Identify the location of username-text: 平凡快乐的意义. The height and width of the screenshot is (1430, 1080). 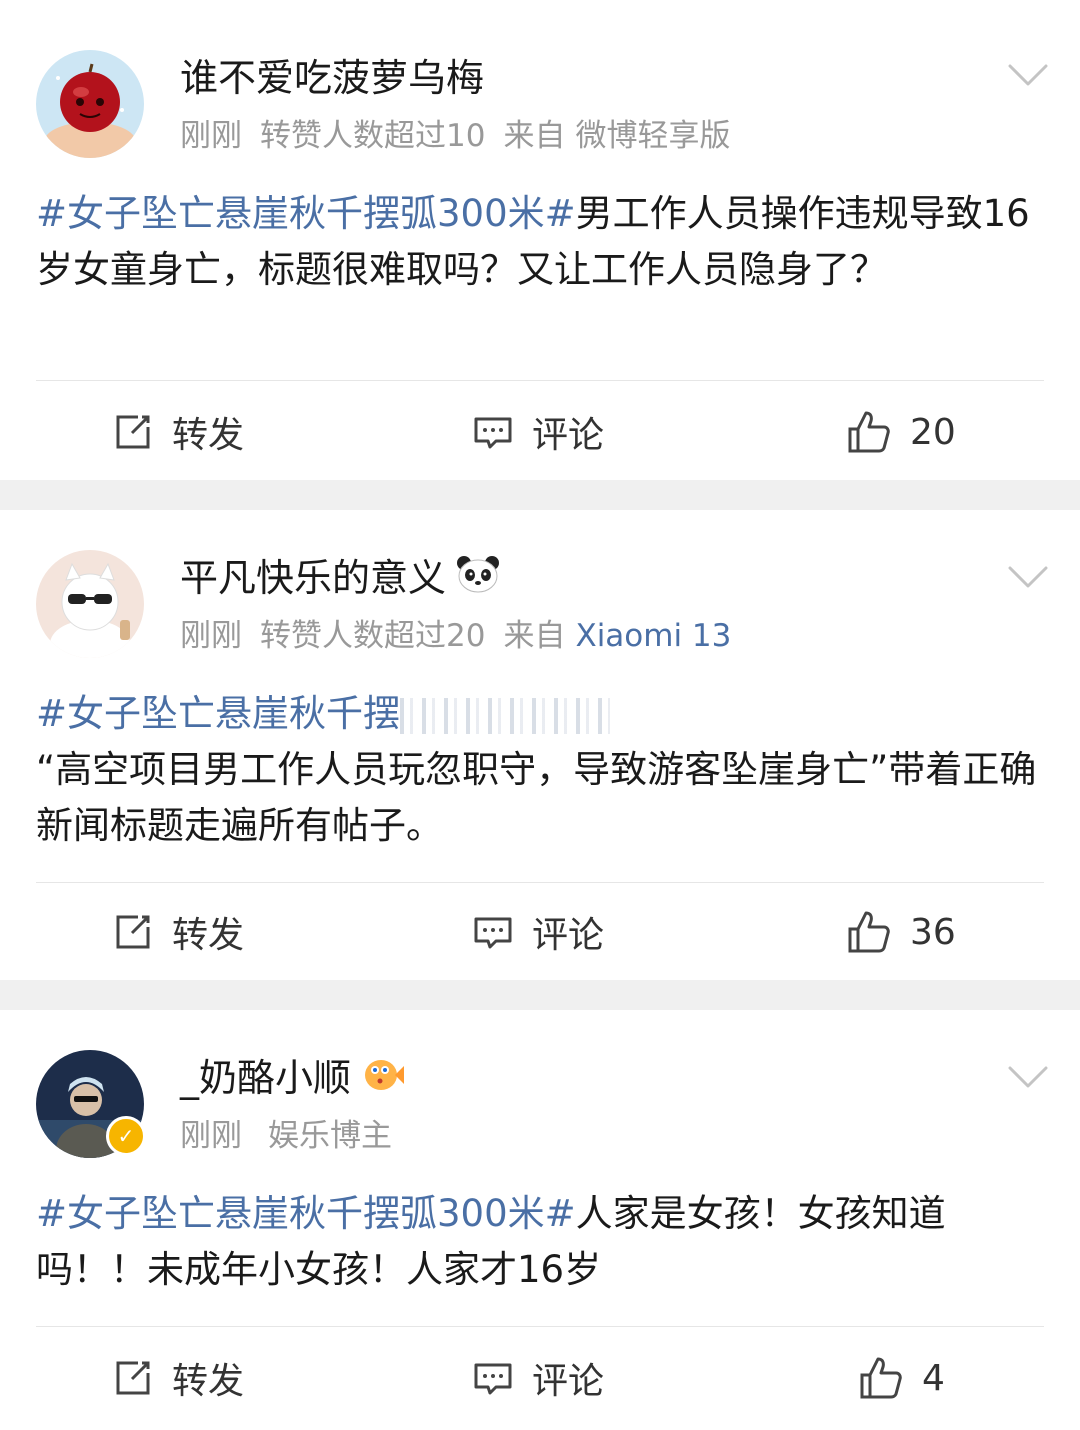
(313, 578).